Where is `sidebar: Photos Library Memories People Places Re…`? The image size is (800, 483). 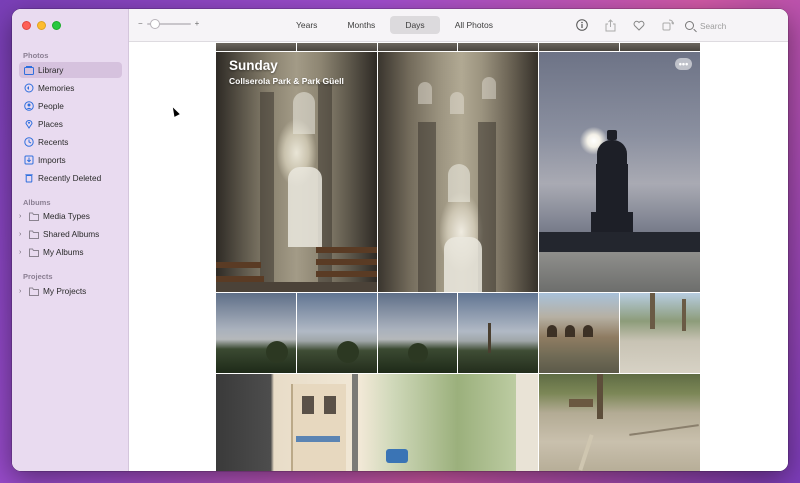 sidebar: Photos Library Memories People Places Re… is located at coordinates (70, 240).